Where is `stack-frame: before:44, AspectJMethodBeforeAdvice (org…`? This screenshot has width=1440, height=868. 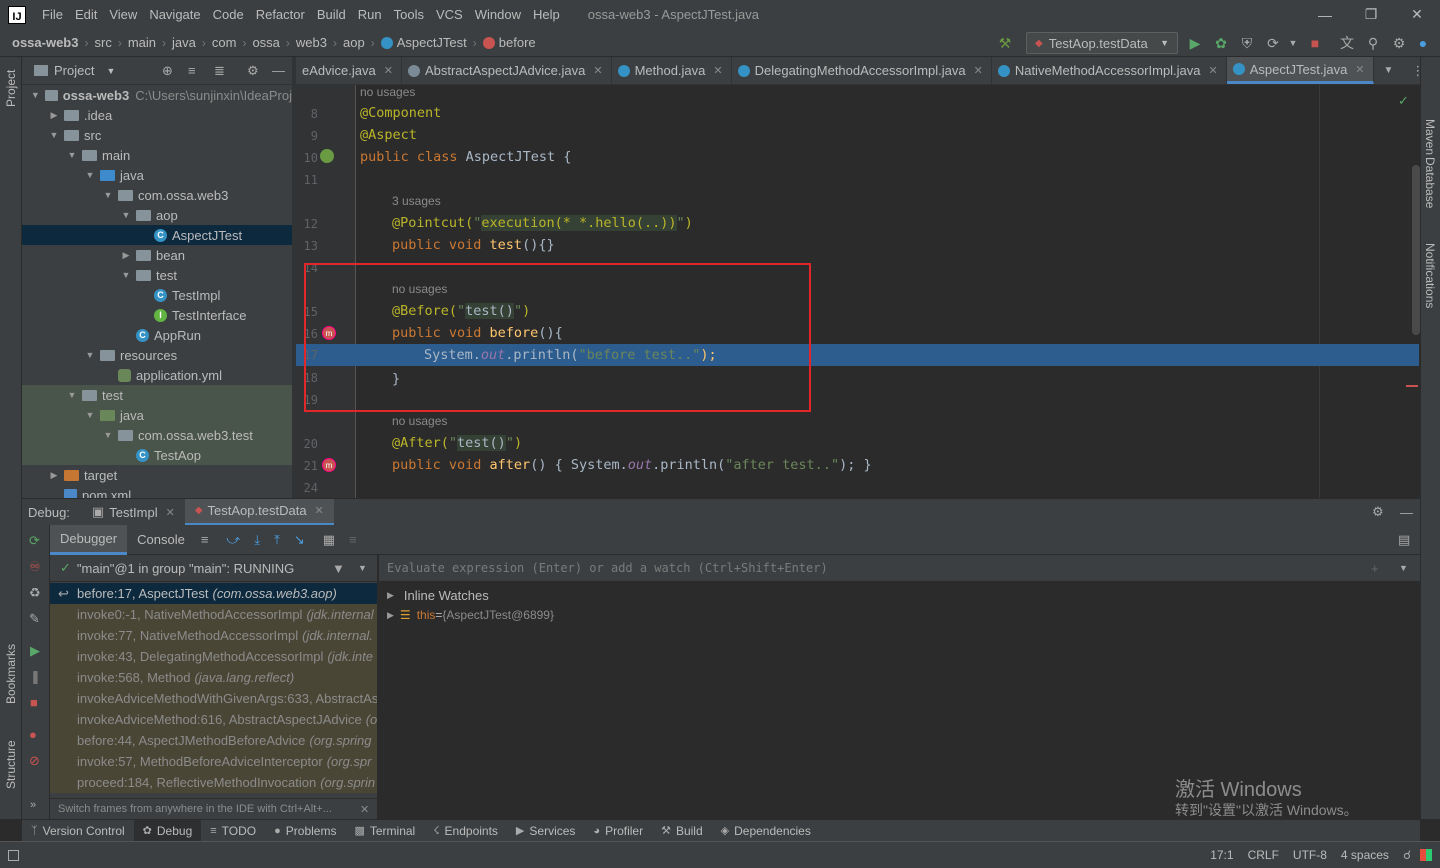 stack-frame: before:44, AspectJMethodBeforeAdvice (org… is located at coordinates (213, 740).